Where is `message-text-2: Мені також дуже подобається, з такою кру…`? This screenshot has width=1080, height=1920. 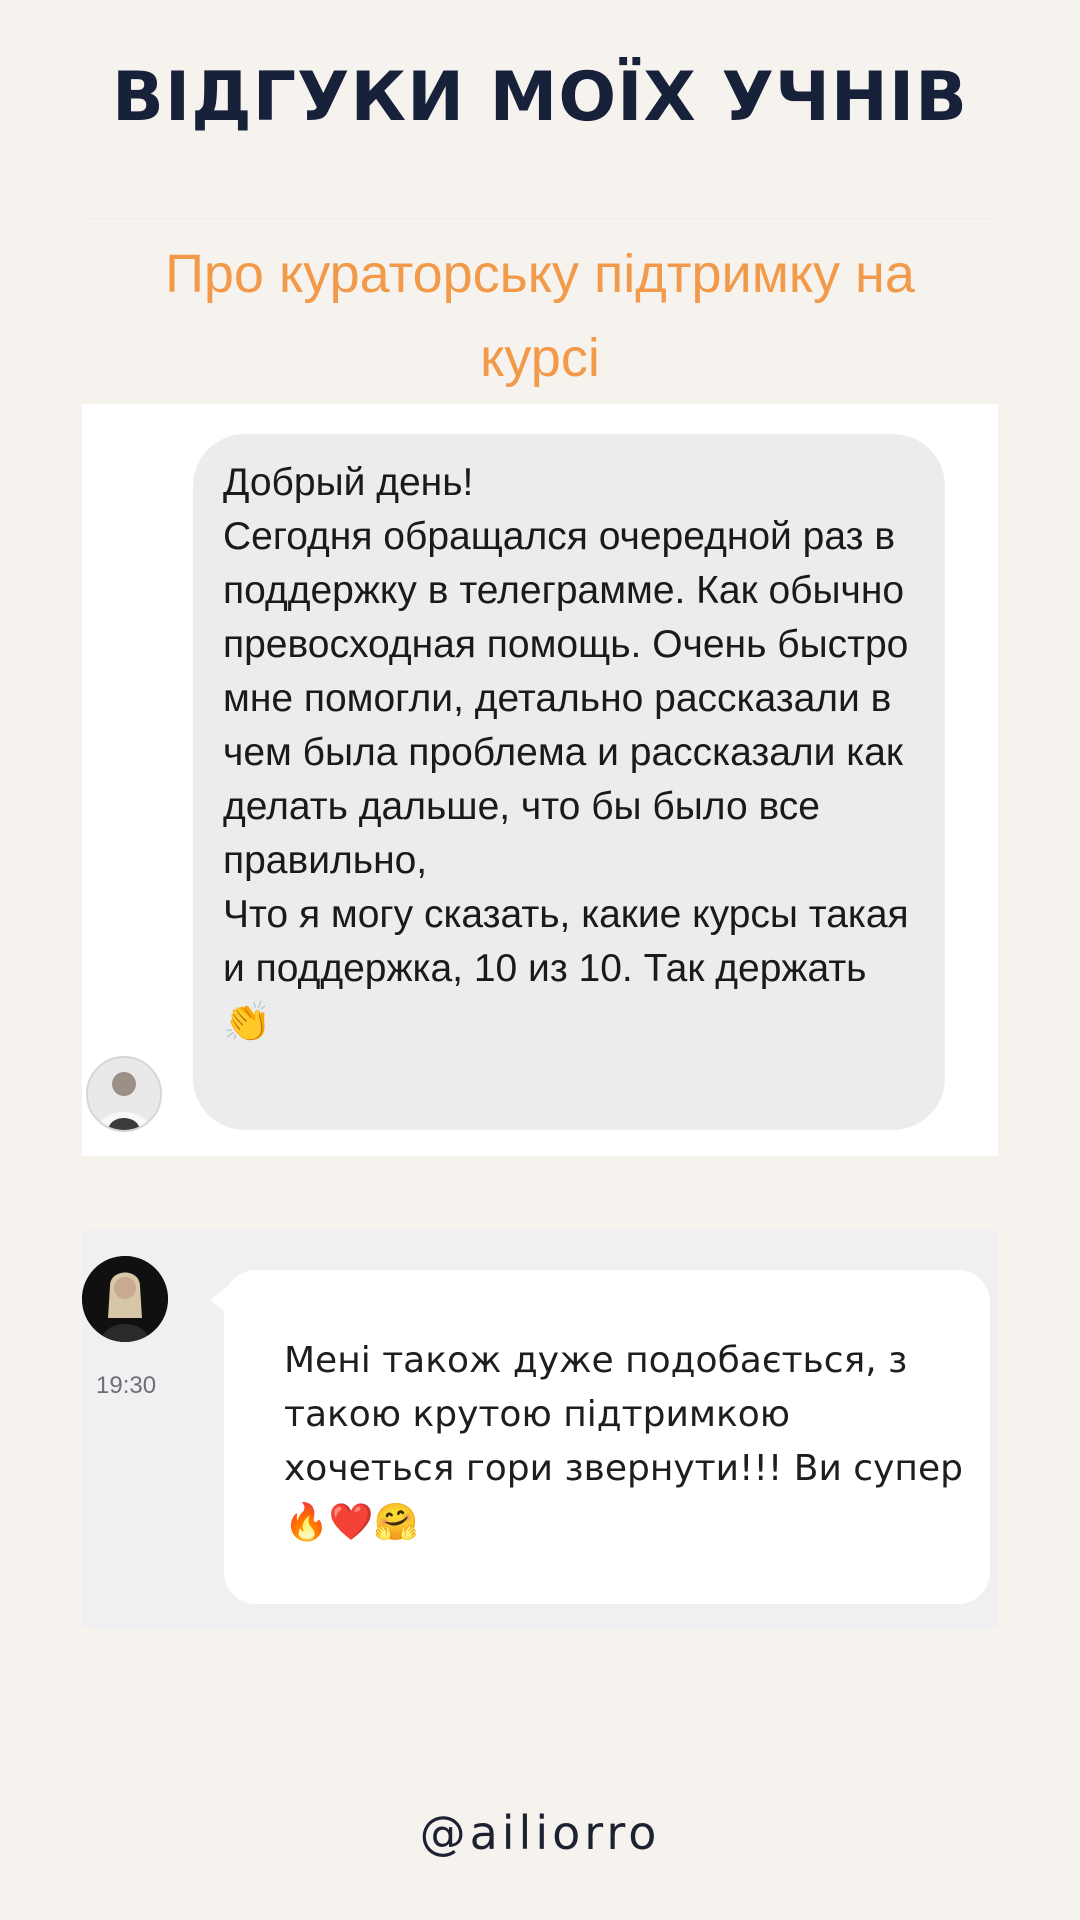 message-text-2: Мені також дуже подобається, з такою кру… is located at coordinates (623, 1441).